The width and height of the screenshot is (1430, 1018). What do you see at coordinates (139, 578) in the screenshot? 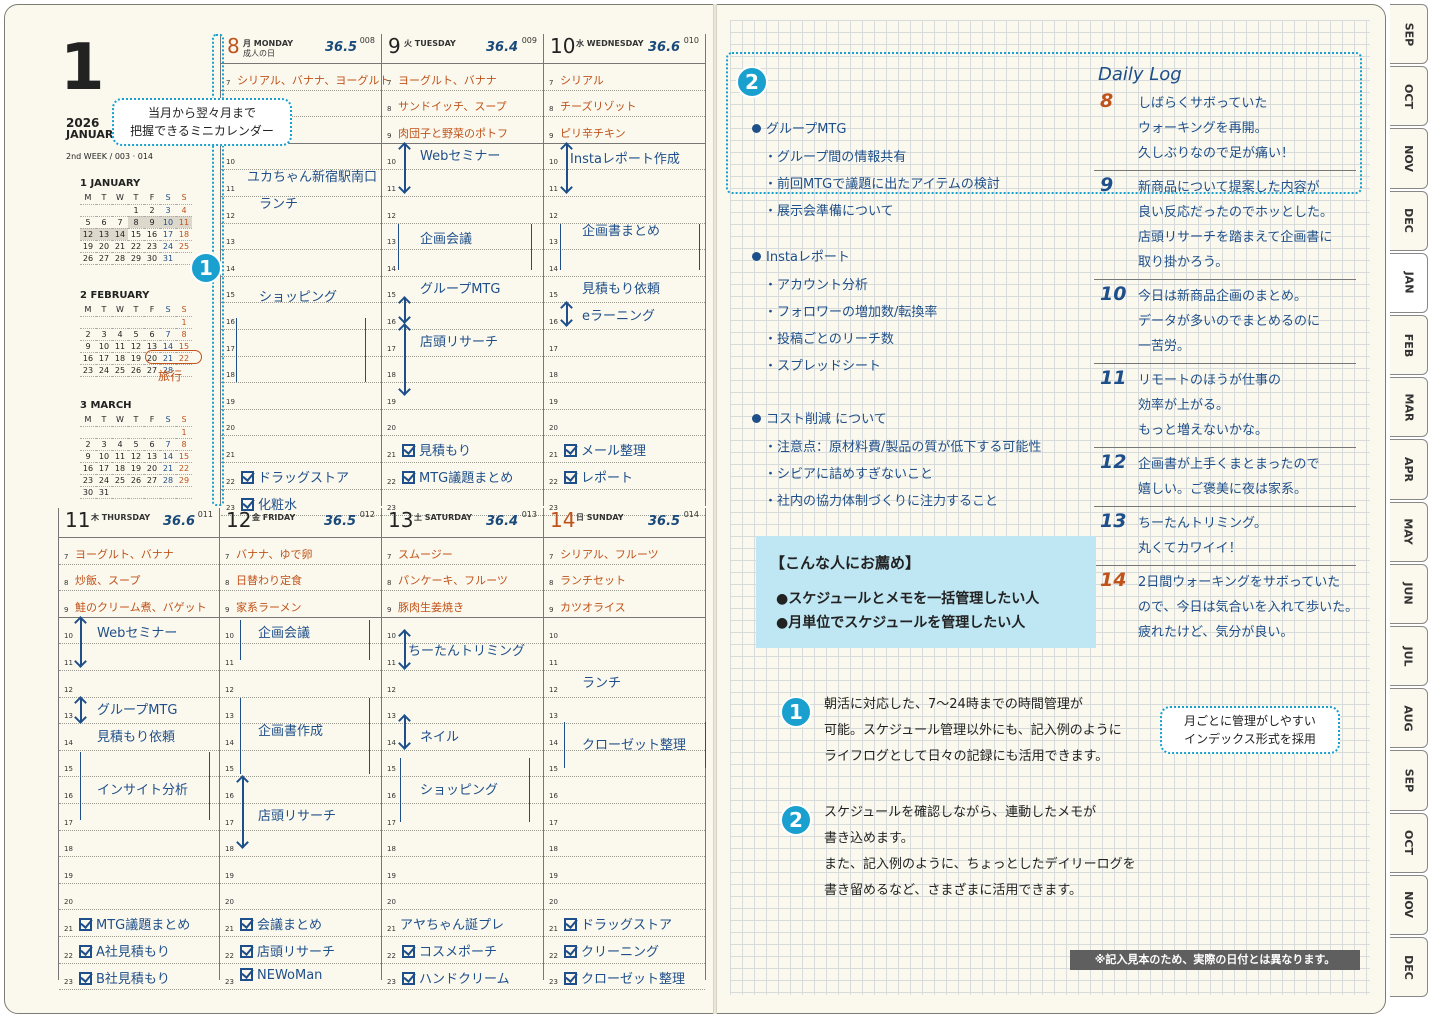
I see `hour-row: 8 炒飯、スープ` at bounding box center [139, 578].